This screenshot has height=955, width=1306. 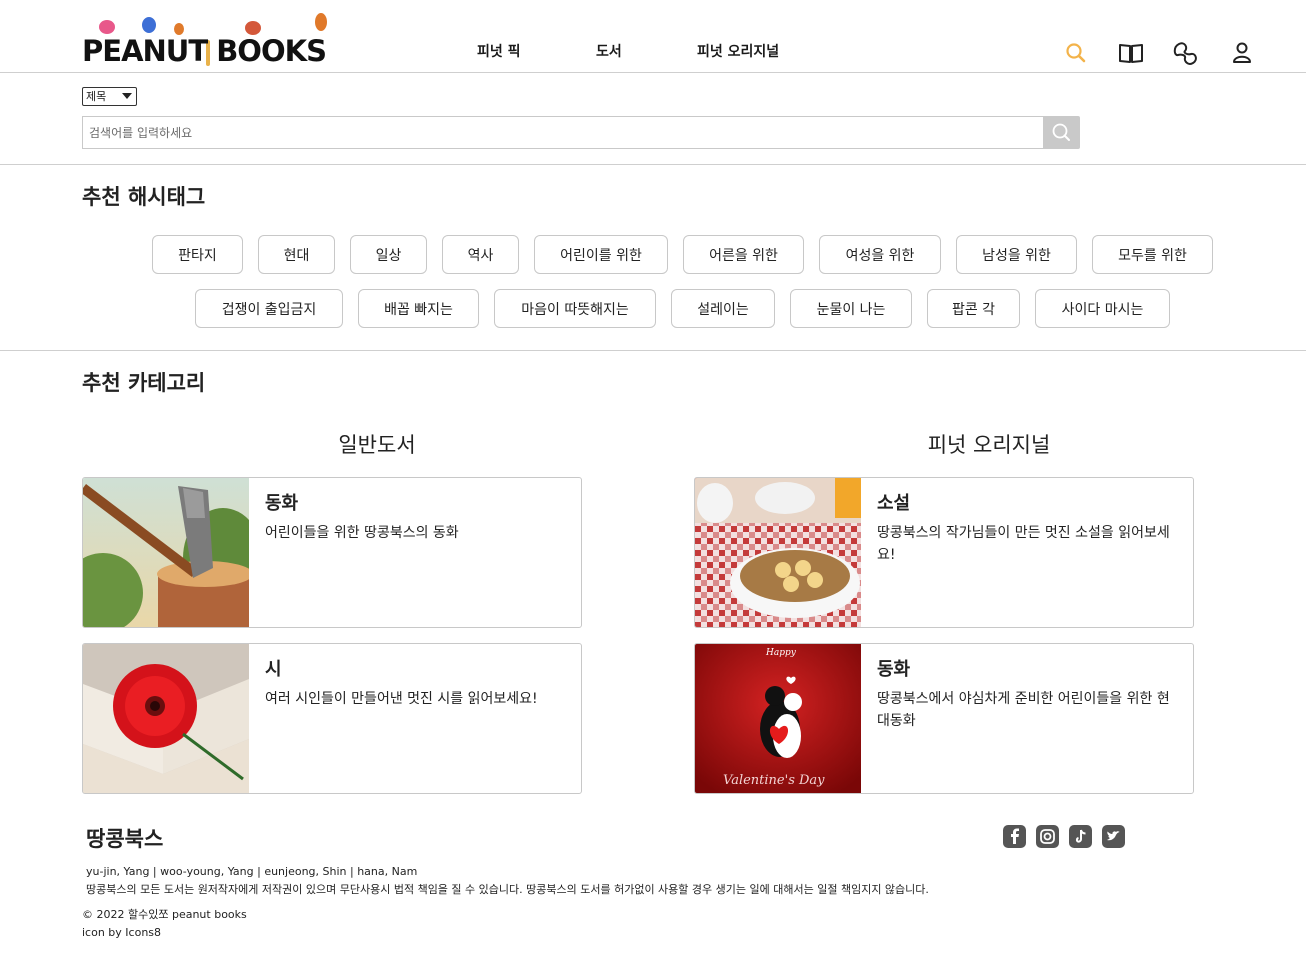 What do you see at coordinates (778, 552) in the screenshot?
I see `card-image-cereal` at bounding box center [778, 552].